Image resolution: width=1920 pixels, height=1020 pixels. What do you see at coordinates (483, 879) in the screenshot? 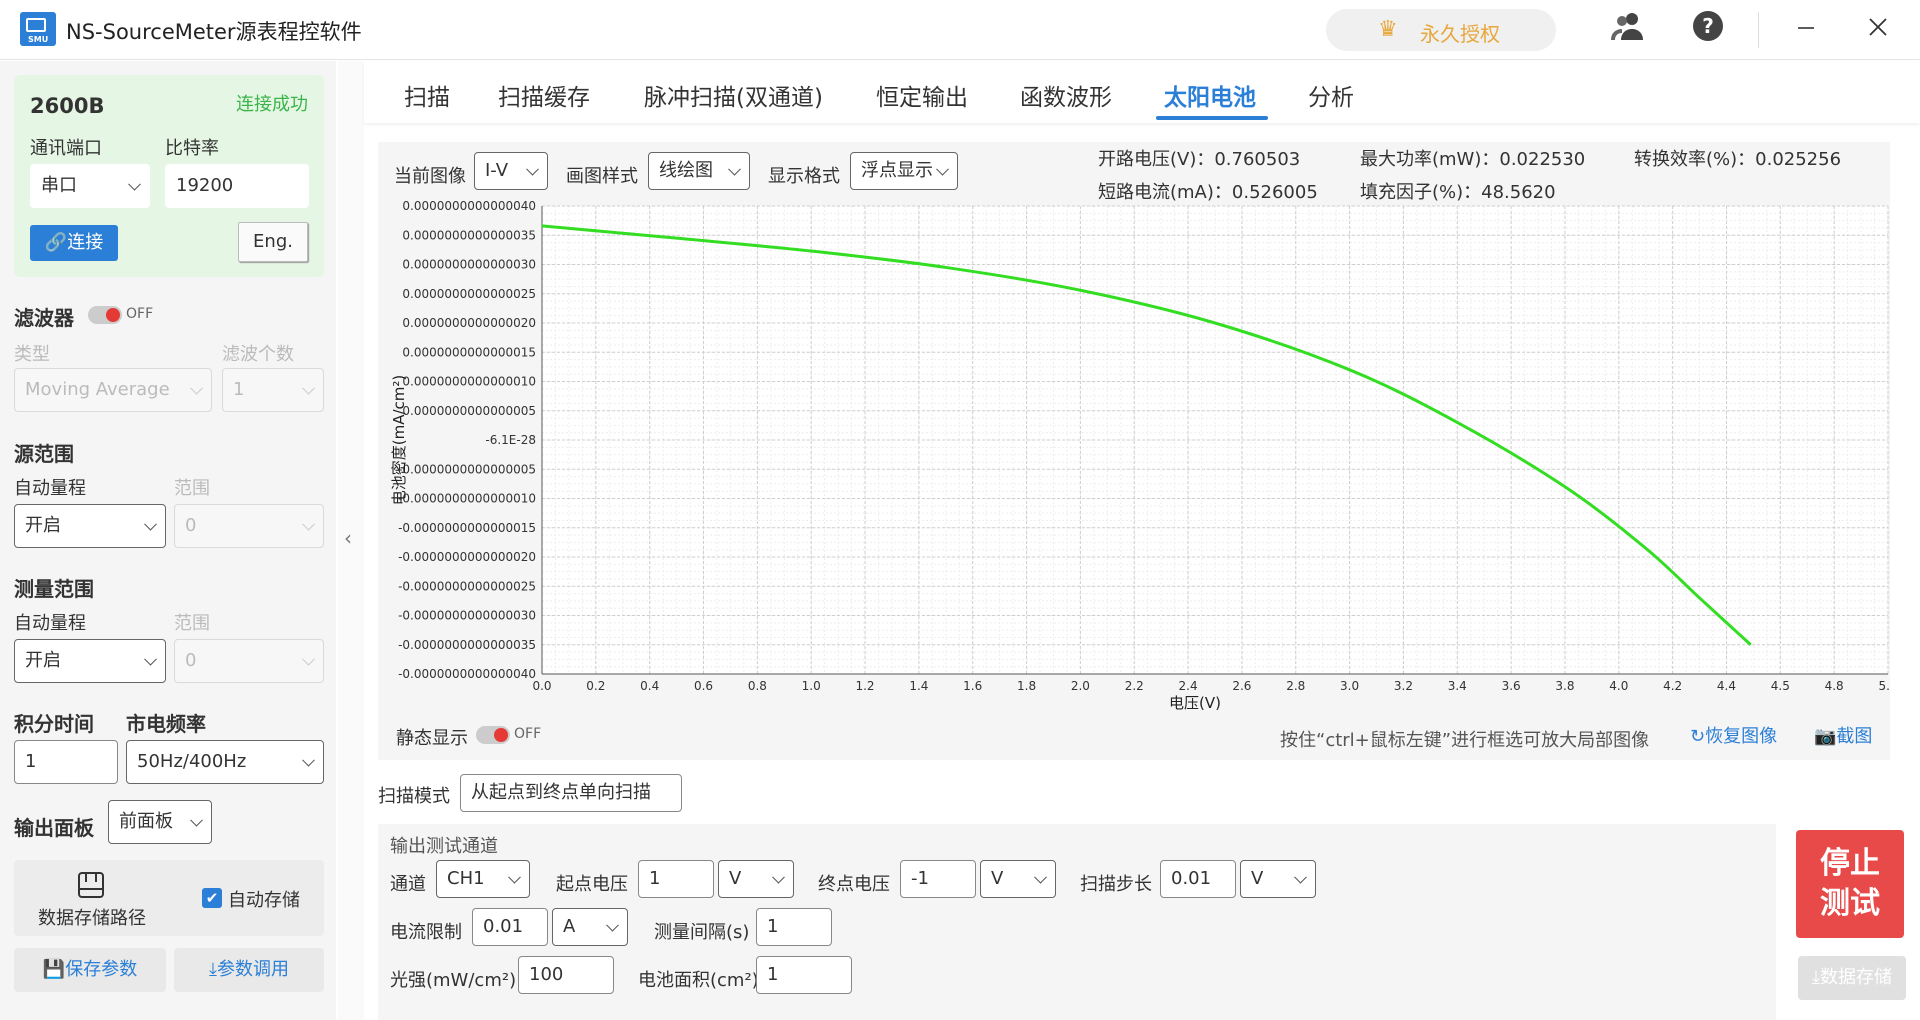
I see `channel-select: CH1` at bounding box center [483, 879].